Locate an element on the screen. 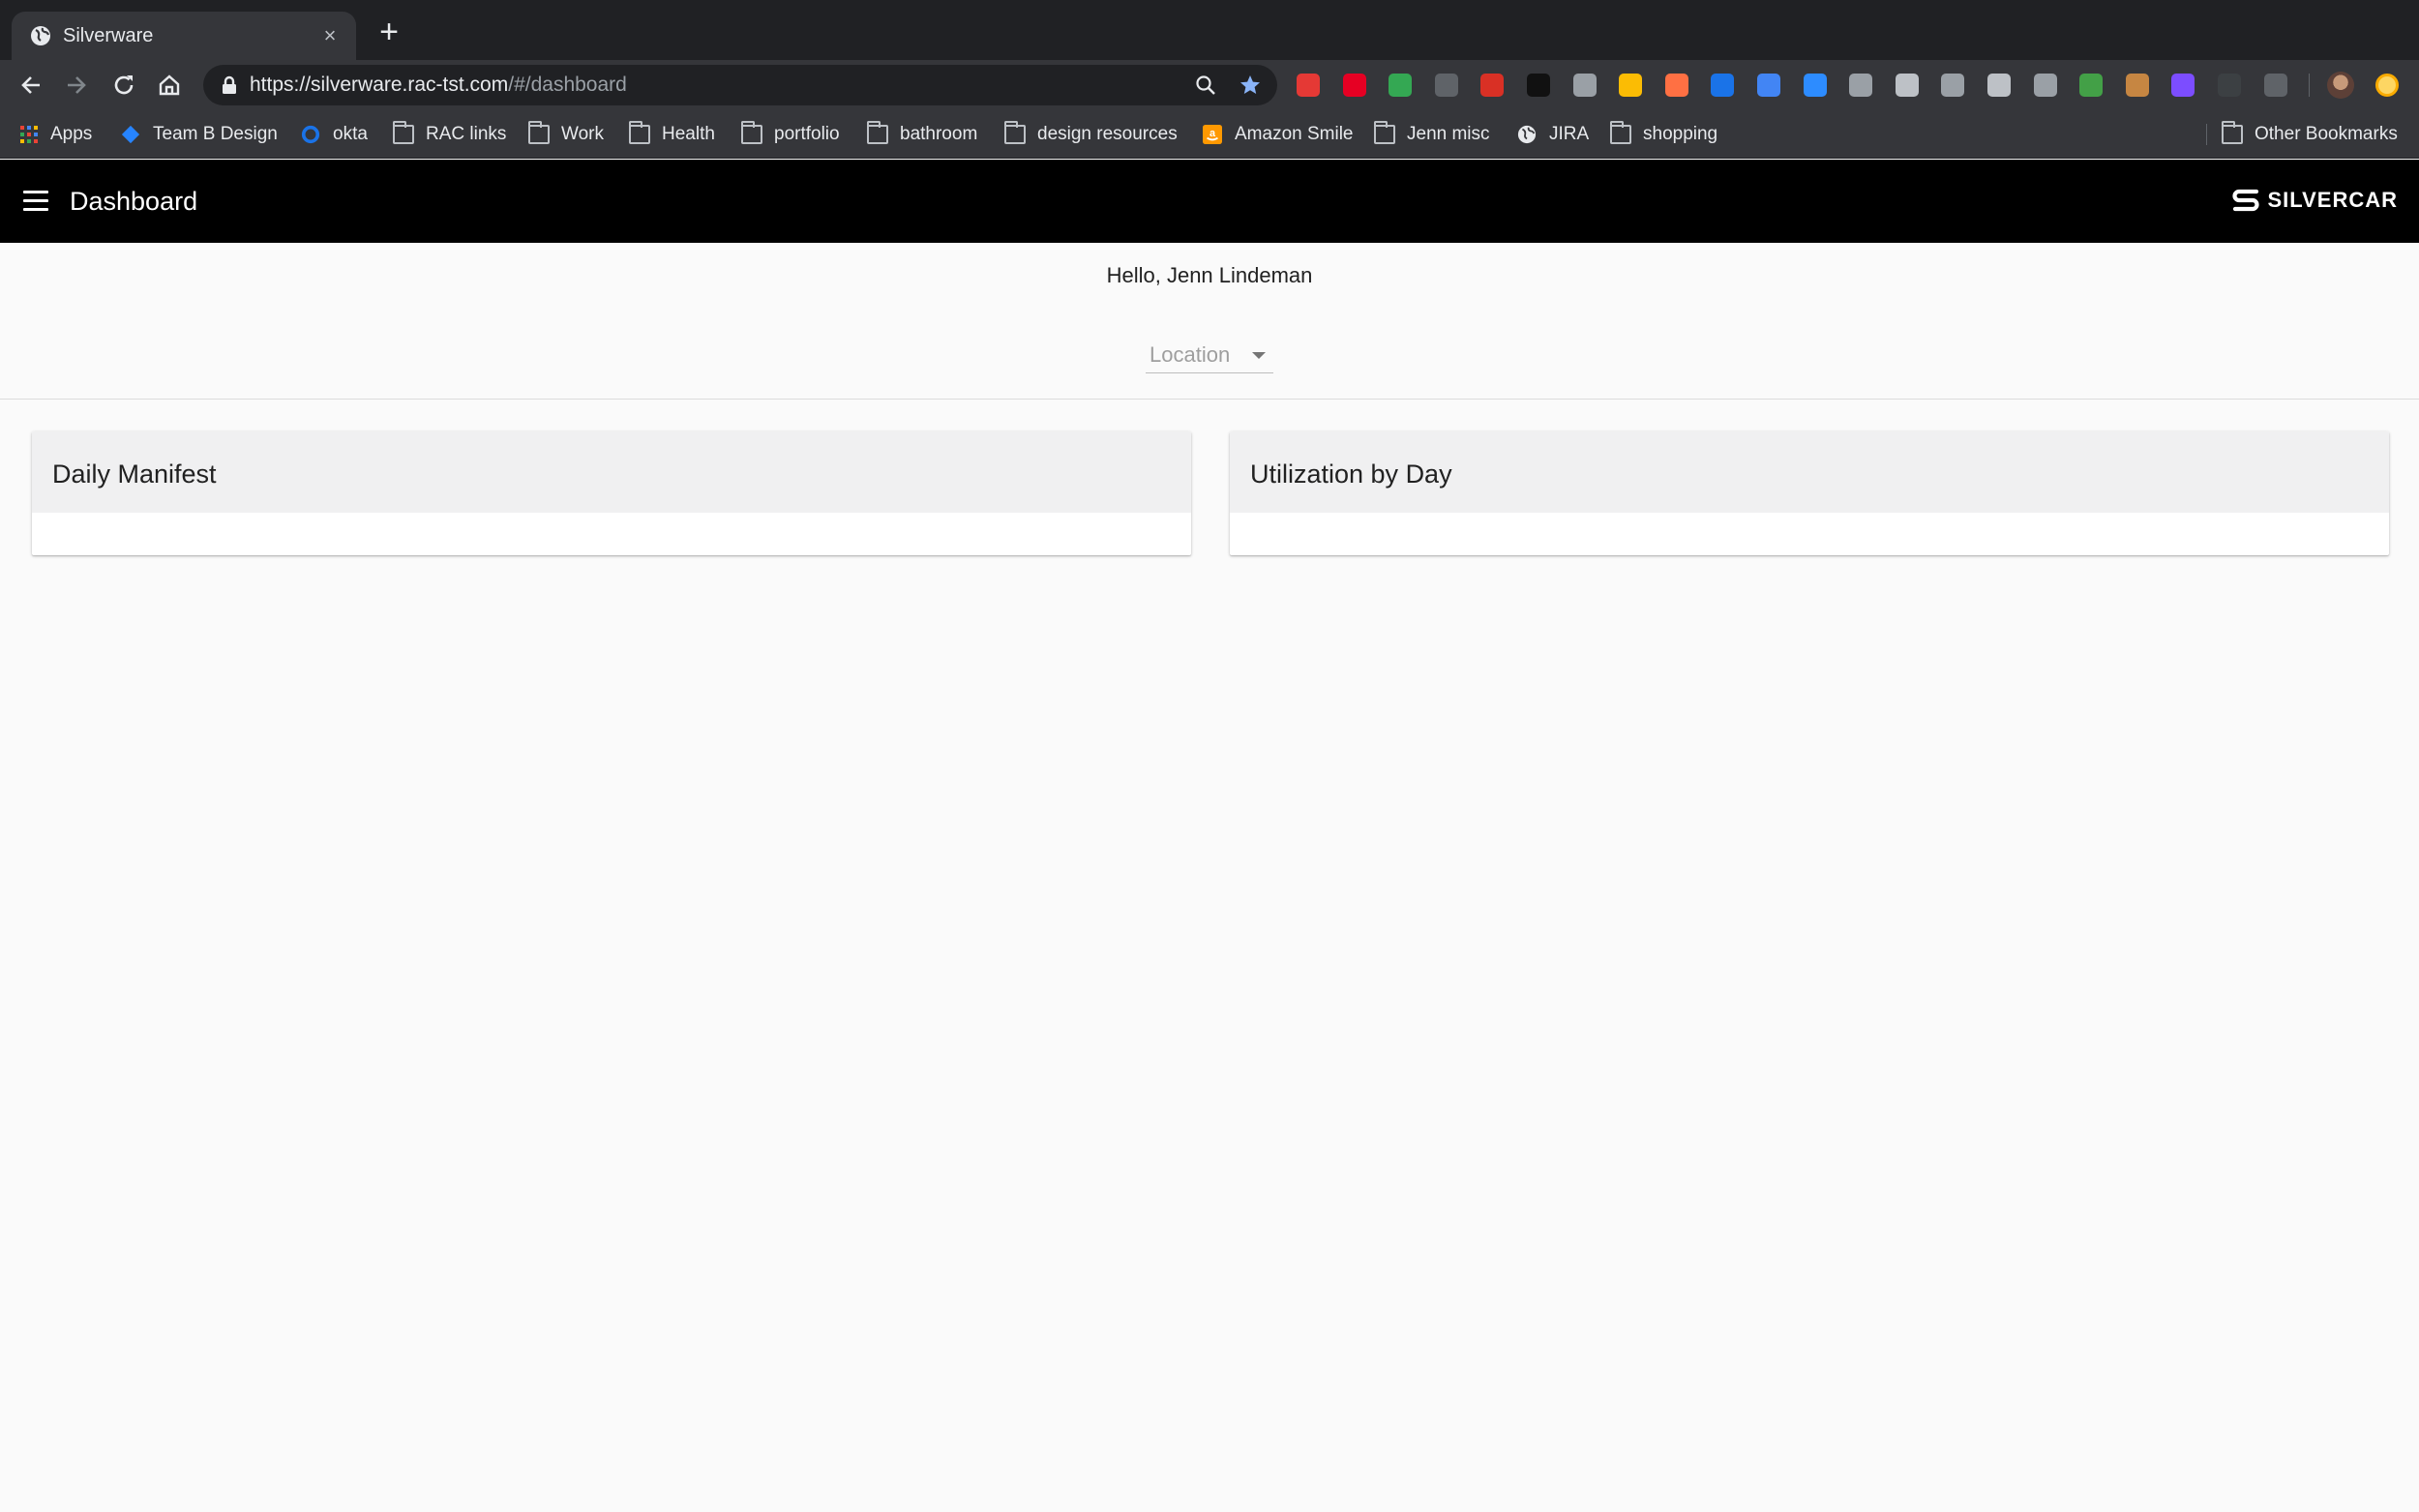  ext-qr-icon is located at coordinates (1584, 86).